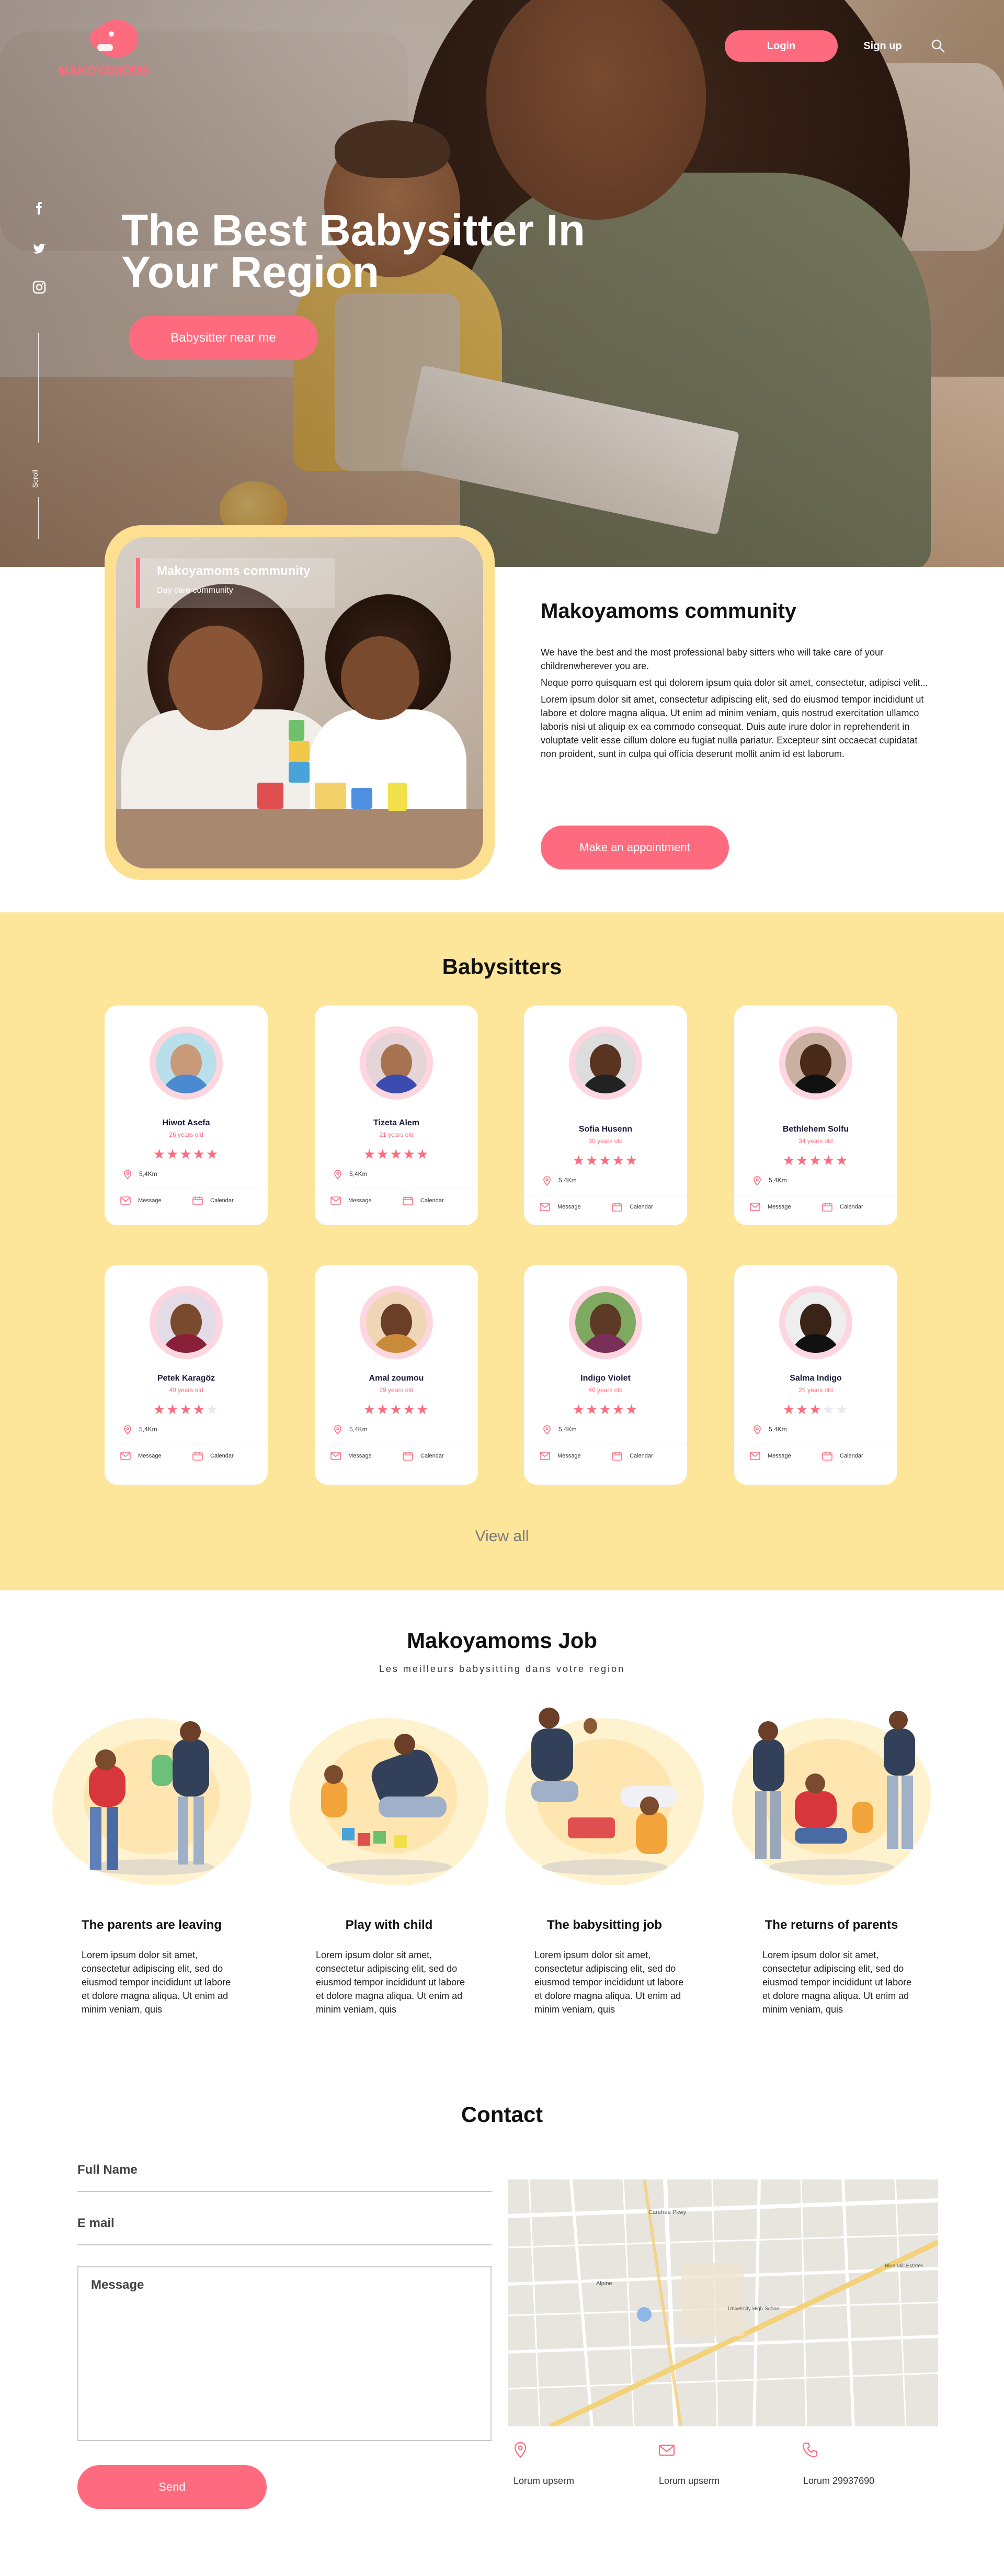 This screenshot has width=1004, height=2576. What do you see at coordinates (755, 2309) in the screenshot?
I see `map-label: University High School` at bounding box center [755, 2309].